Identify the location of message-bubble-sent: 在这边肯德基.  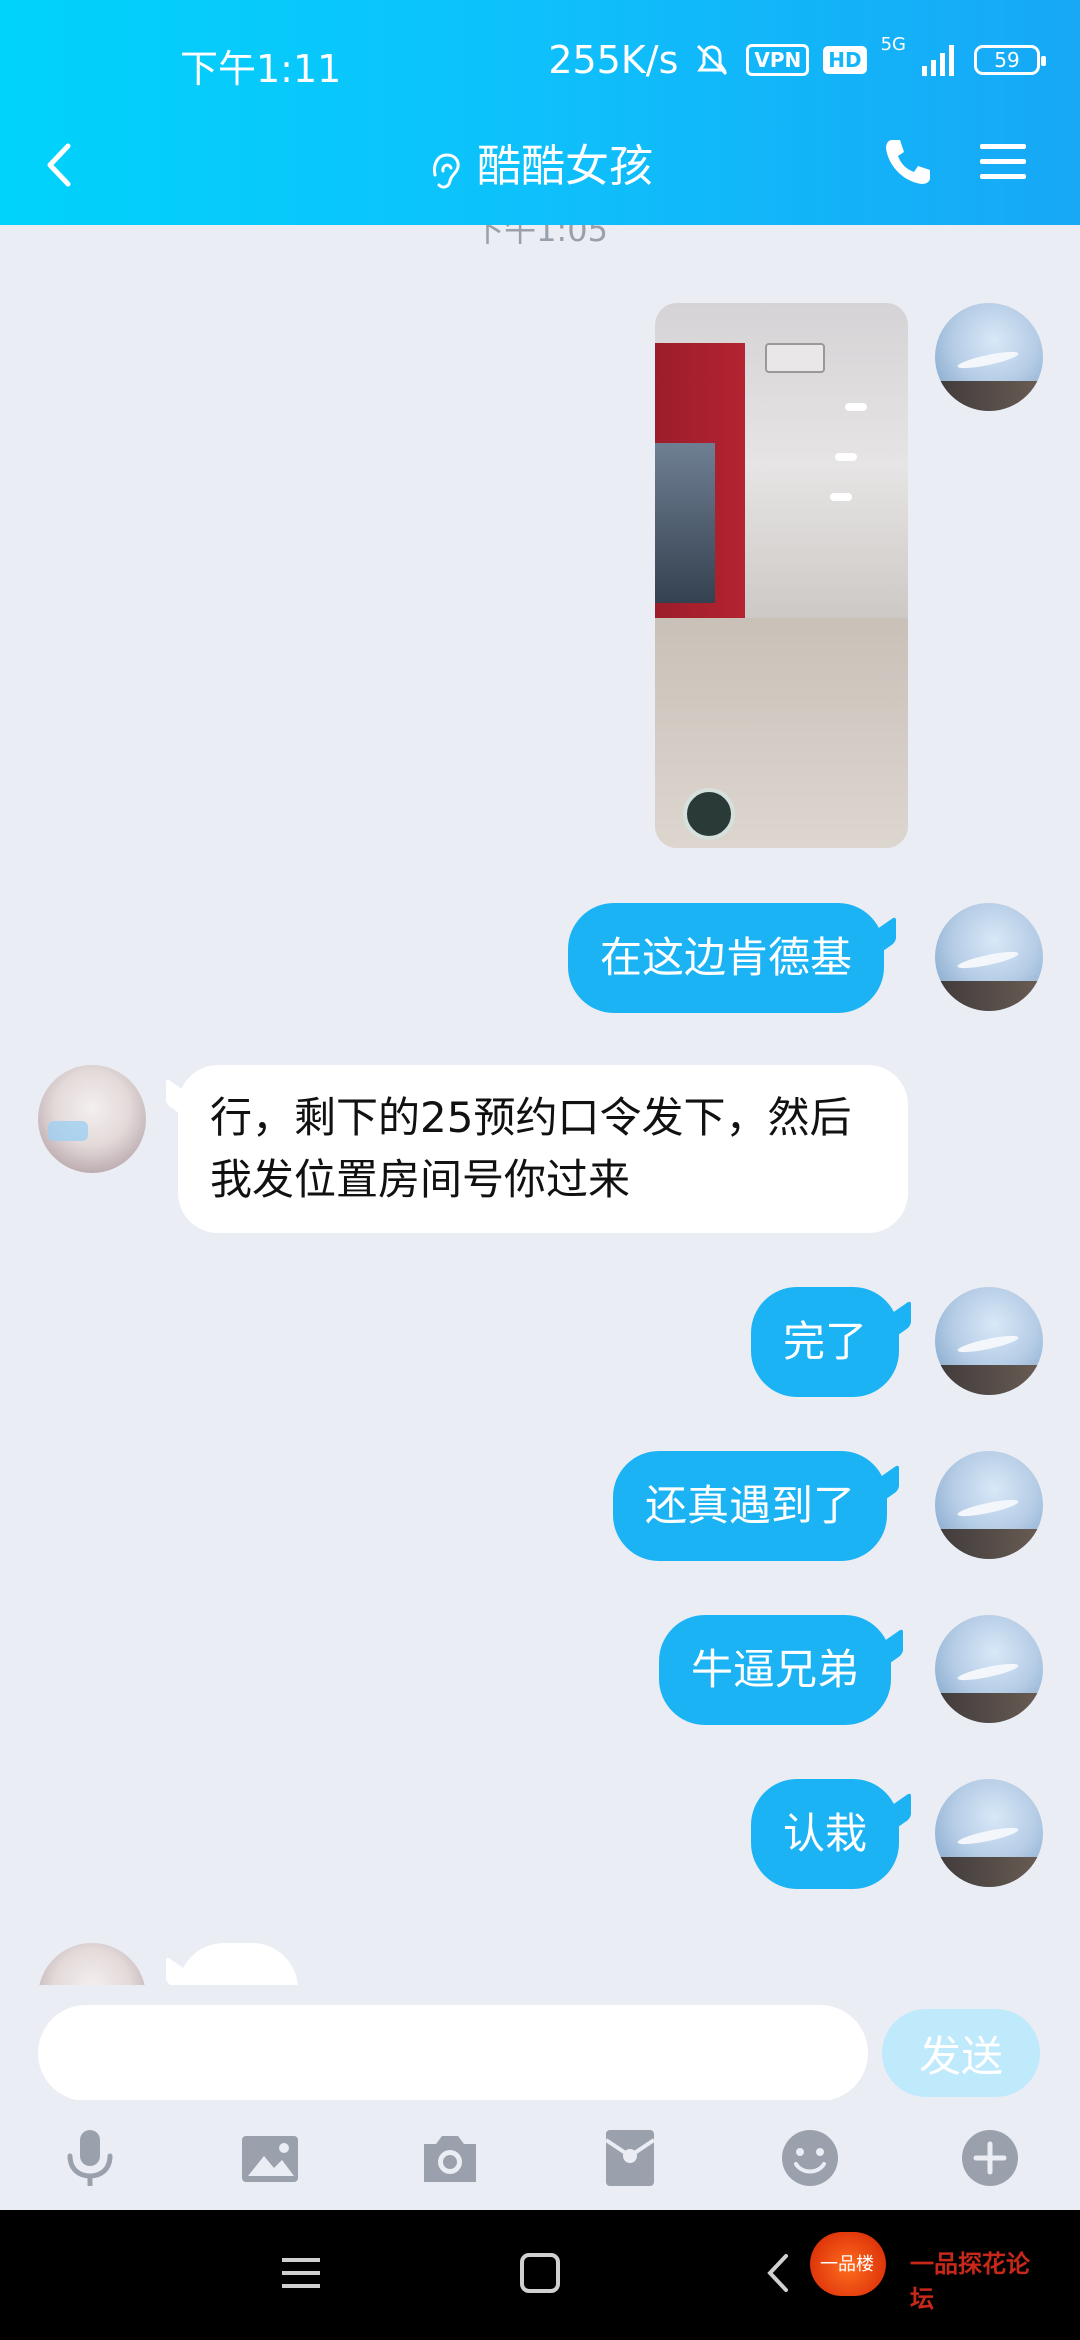
(726, 958).